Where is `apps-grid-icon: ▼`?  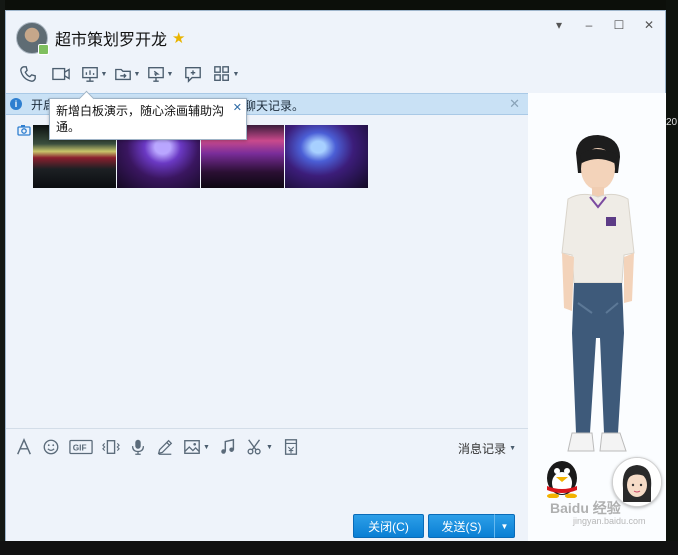
apps-grid-icon: ▼ is located at coordinates (226, 74).